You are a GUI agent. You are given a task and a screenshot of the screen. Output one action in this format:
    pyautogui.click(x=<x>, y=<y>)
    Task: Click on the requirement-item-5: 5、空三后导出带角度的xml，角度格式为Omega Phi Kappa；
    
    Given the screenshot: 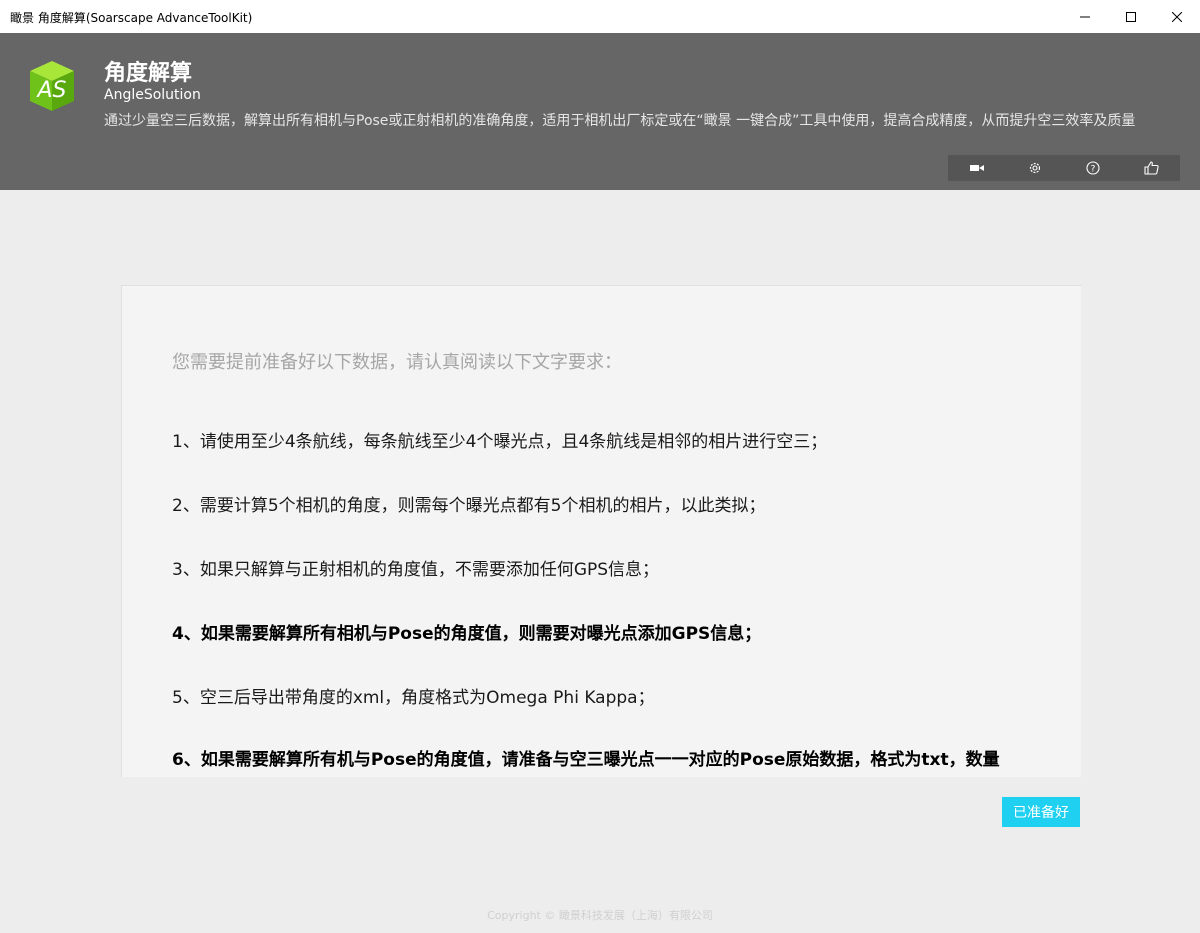 What is the action you would take?
    pyautogui.click(x=413, y=698)
    